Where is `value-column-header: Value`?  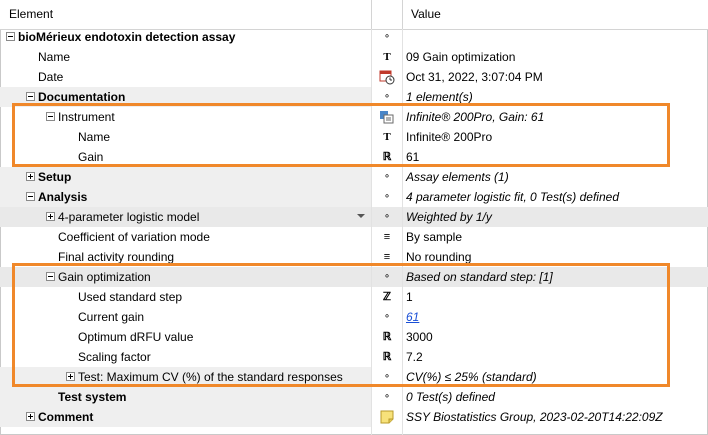
value-column-header: Value is located at coordinates (421, 14).